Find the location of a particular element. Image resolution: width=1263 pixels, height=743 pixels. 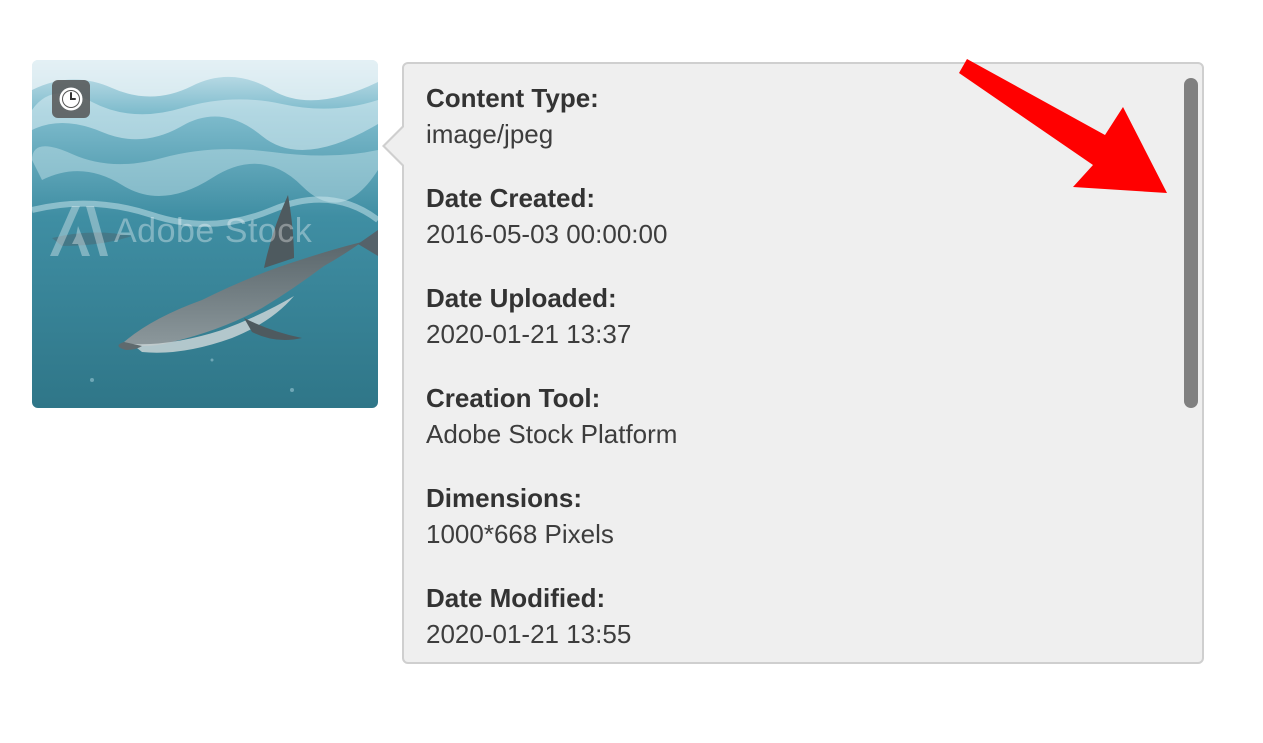

watermark-text: Adobe Stock is located at coordinates (213, 230).